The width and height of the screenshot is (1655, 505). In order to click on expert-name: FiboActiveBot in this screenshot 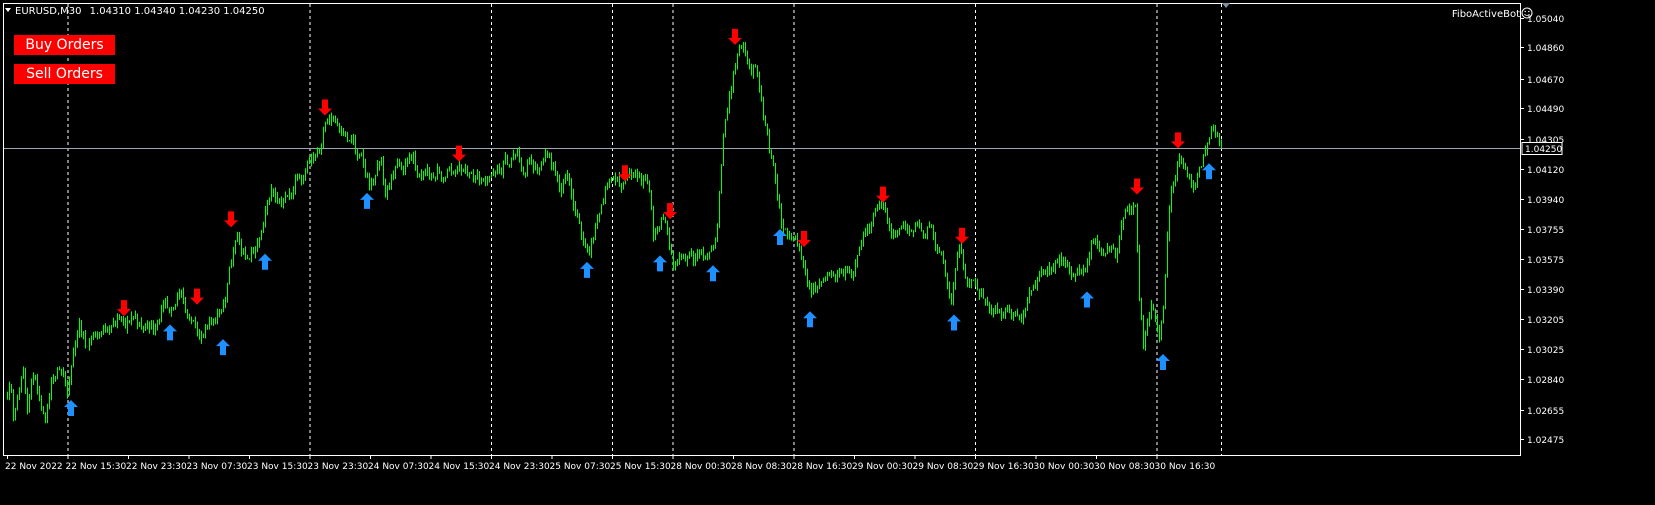, I will do `click(1486, 14)`.